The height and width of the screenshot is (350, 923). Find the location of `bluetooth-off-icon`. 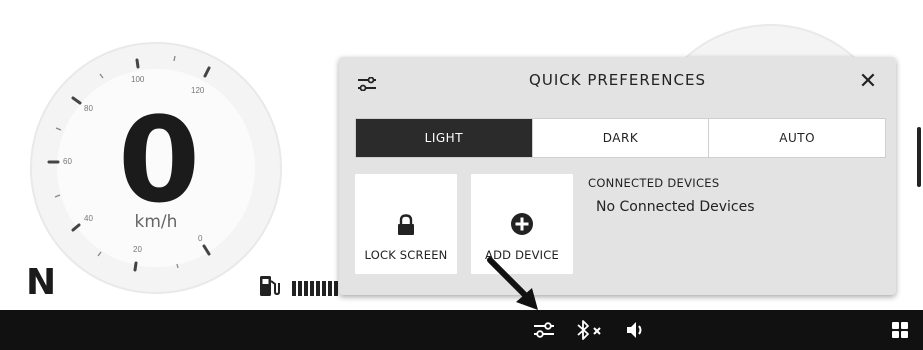

bluetooth-off-icon is located at coordinates (589, 330).